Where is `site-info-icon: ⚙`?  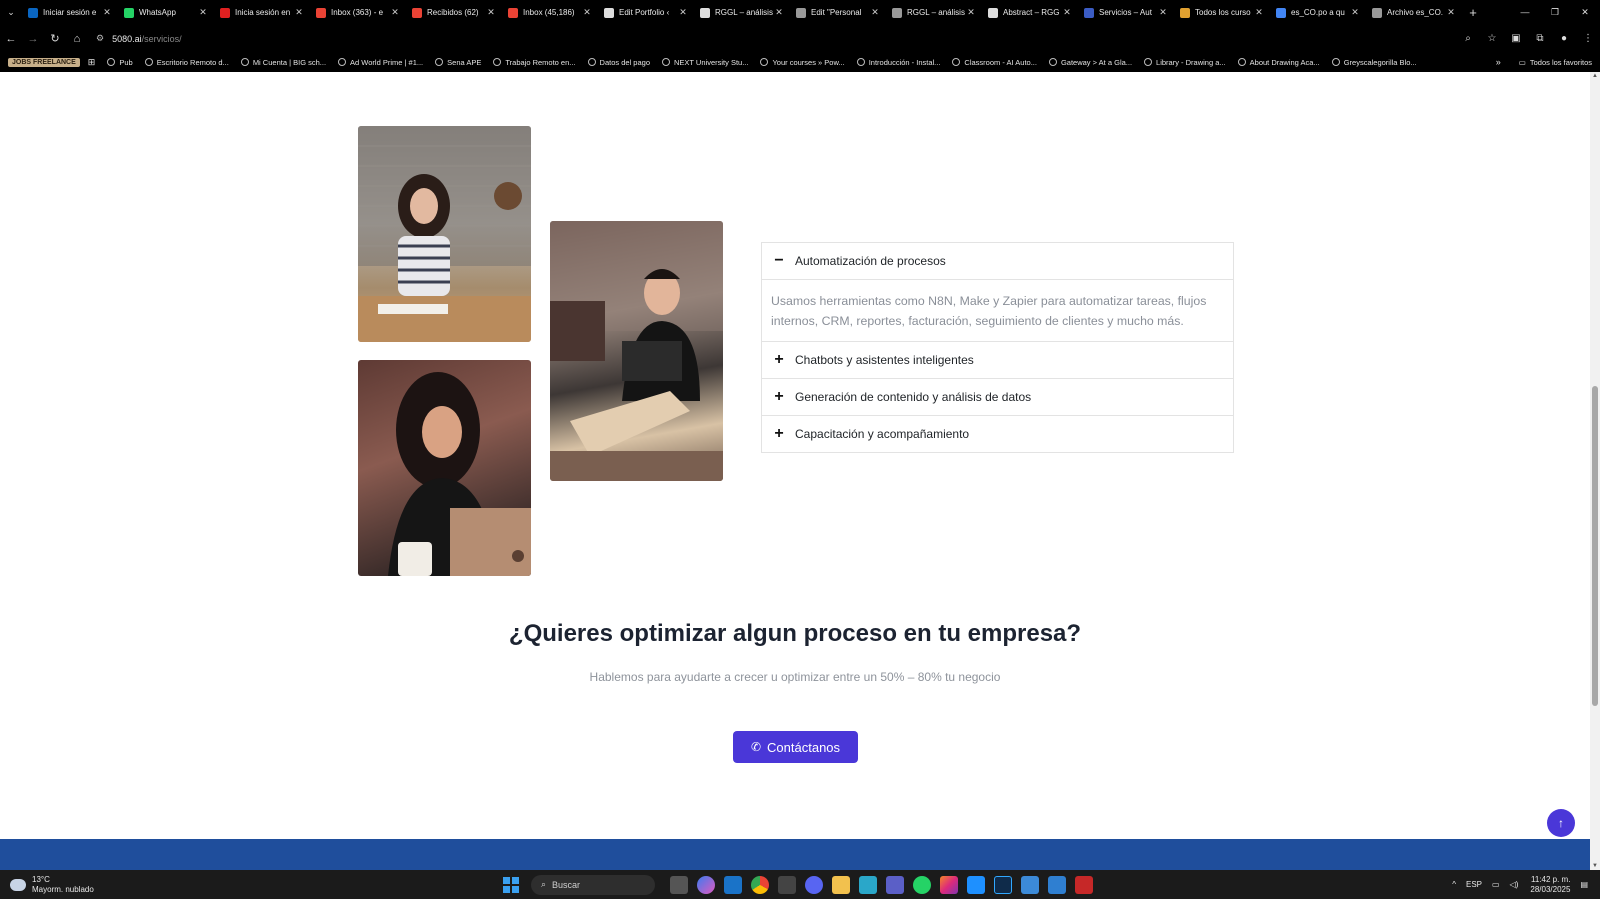 site-info-icon: ⚙ is located at coordinates (100, 38).